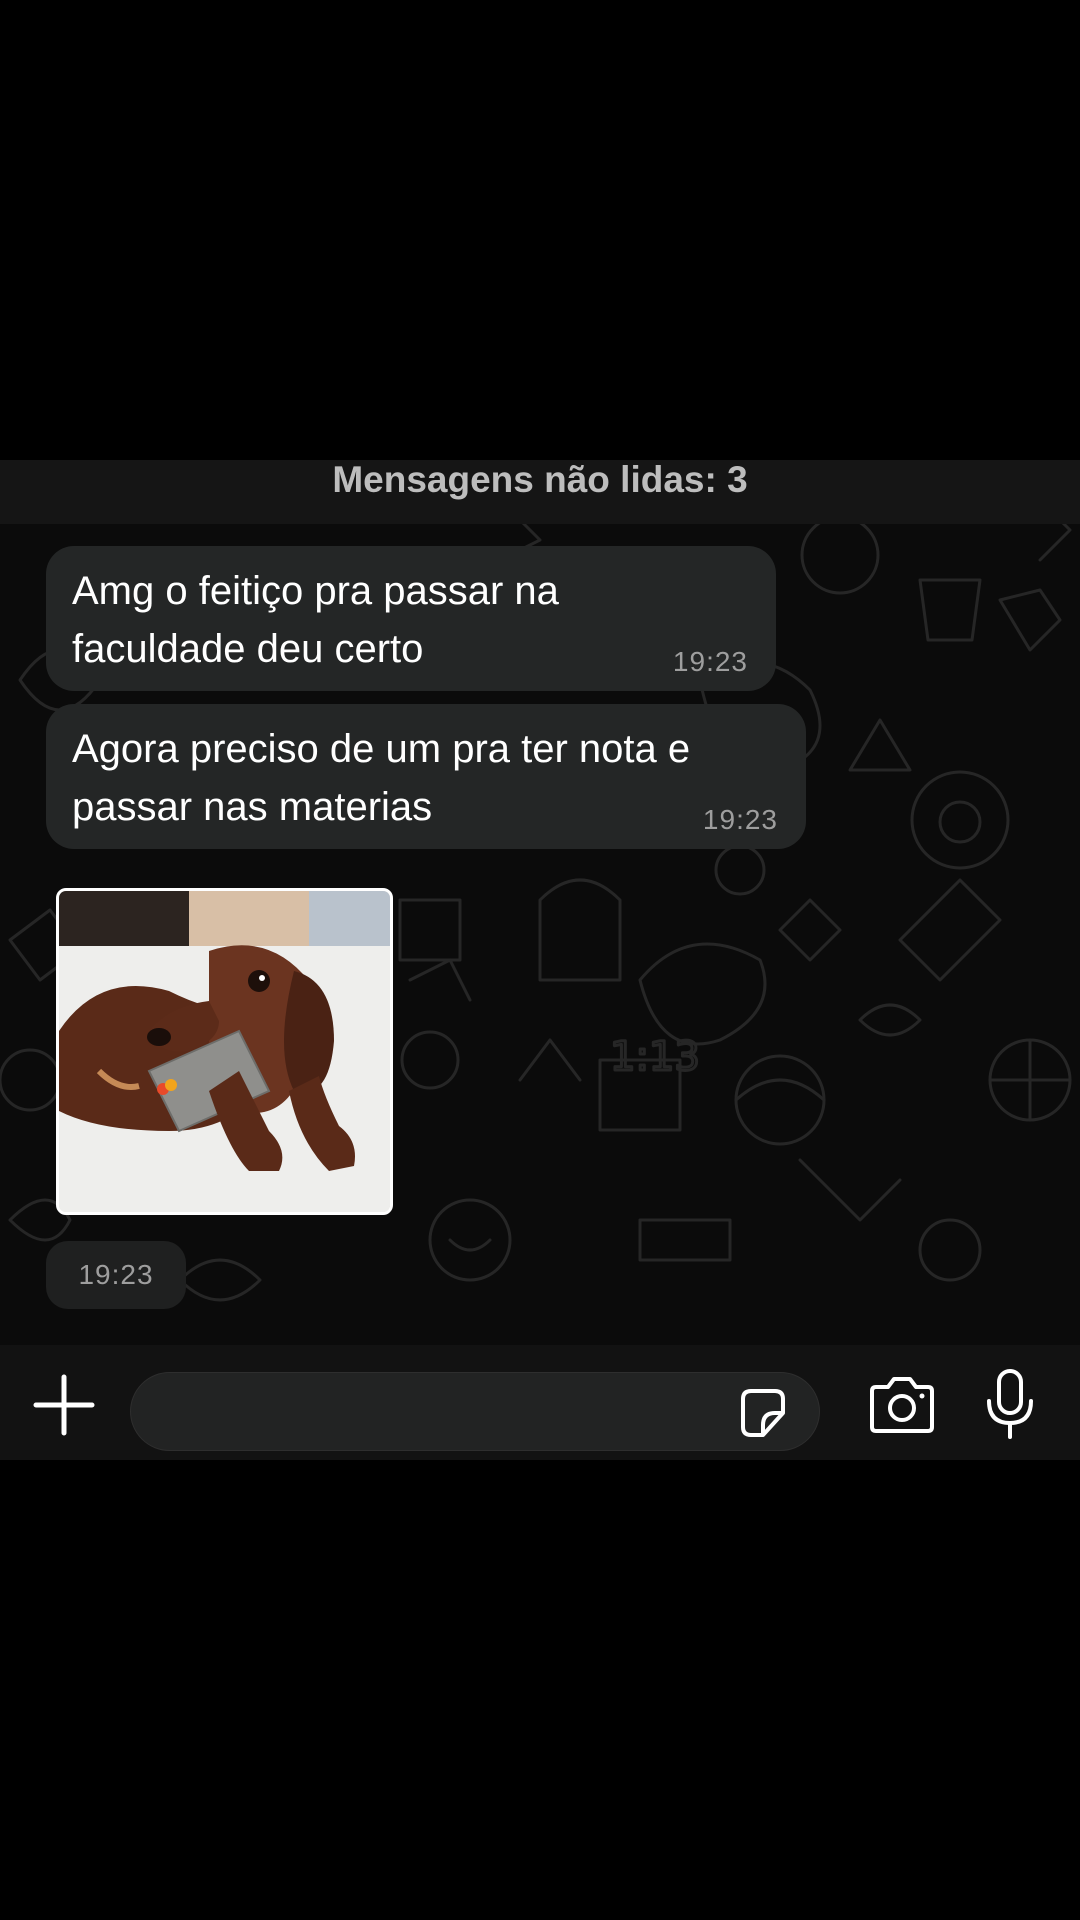  Describe the element at coordinates (437, 1412) in the screenshot. I see `message-input` at that location.